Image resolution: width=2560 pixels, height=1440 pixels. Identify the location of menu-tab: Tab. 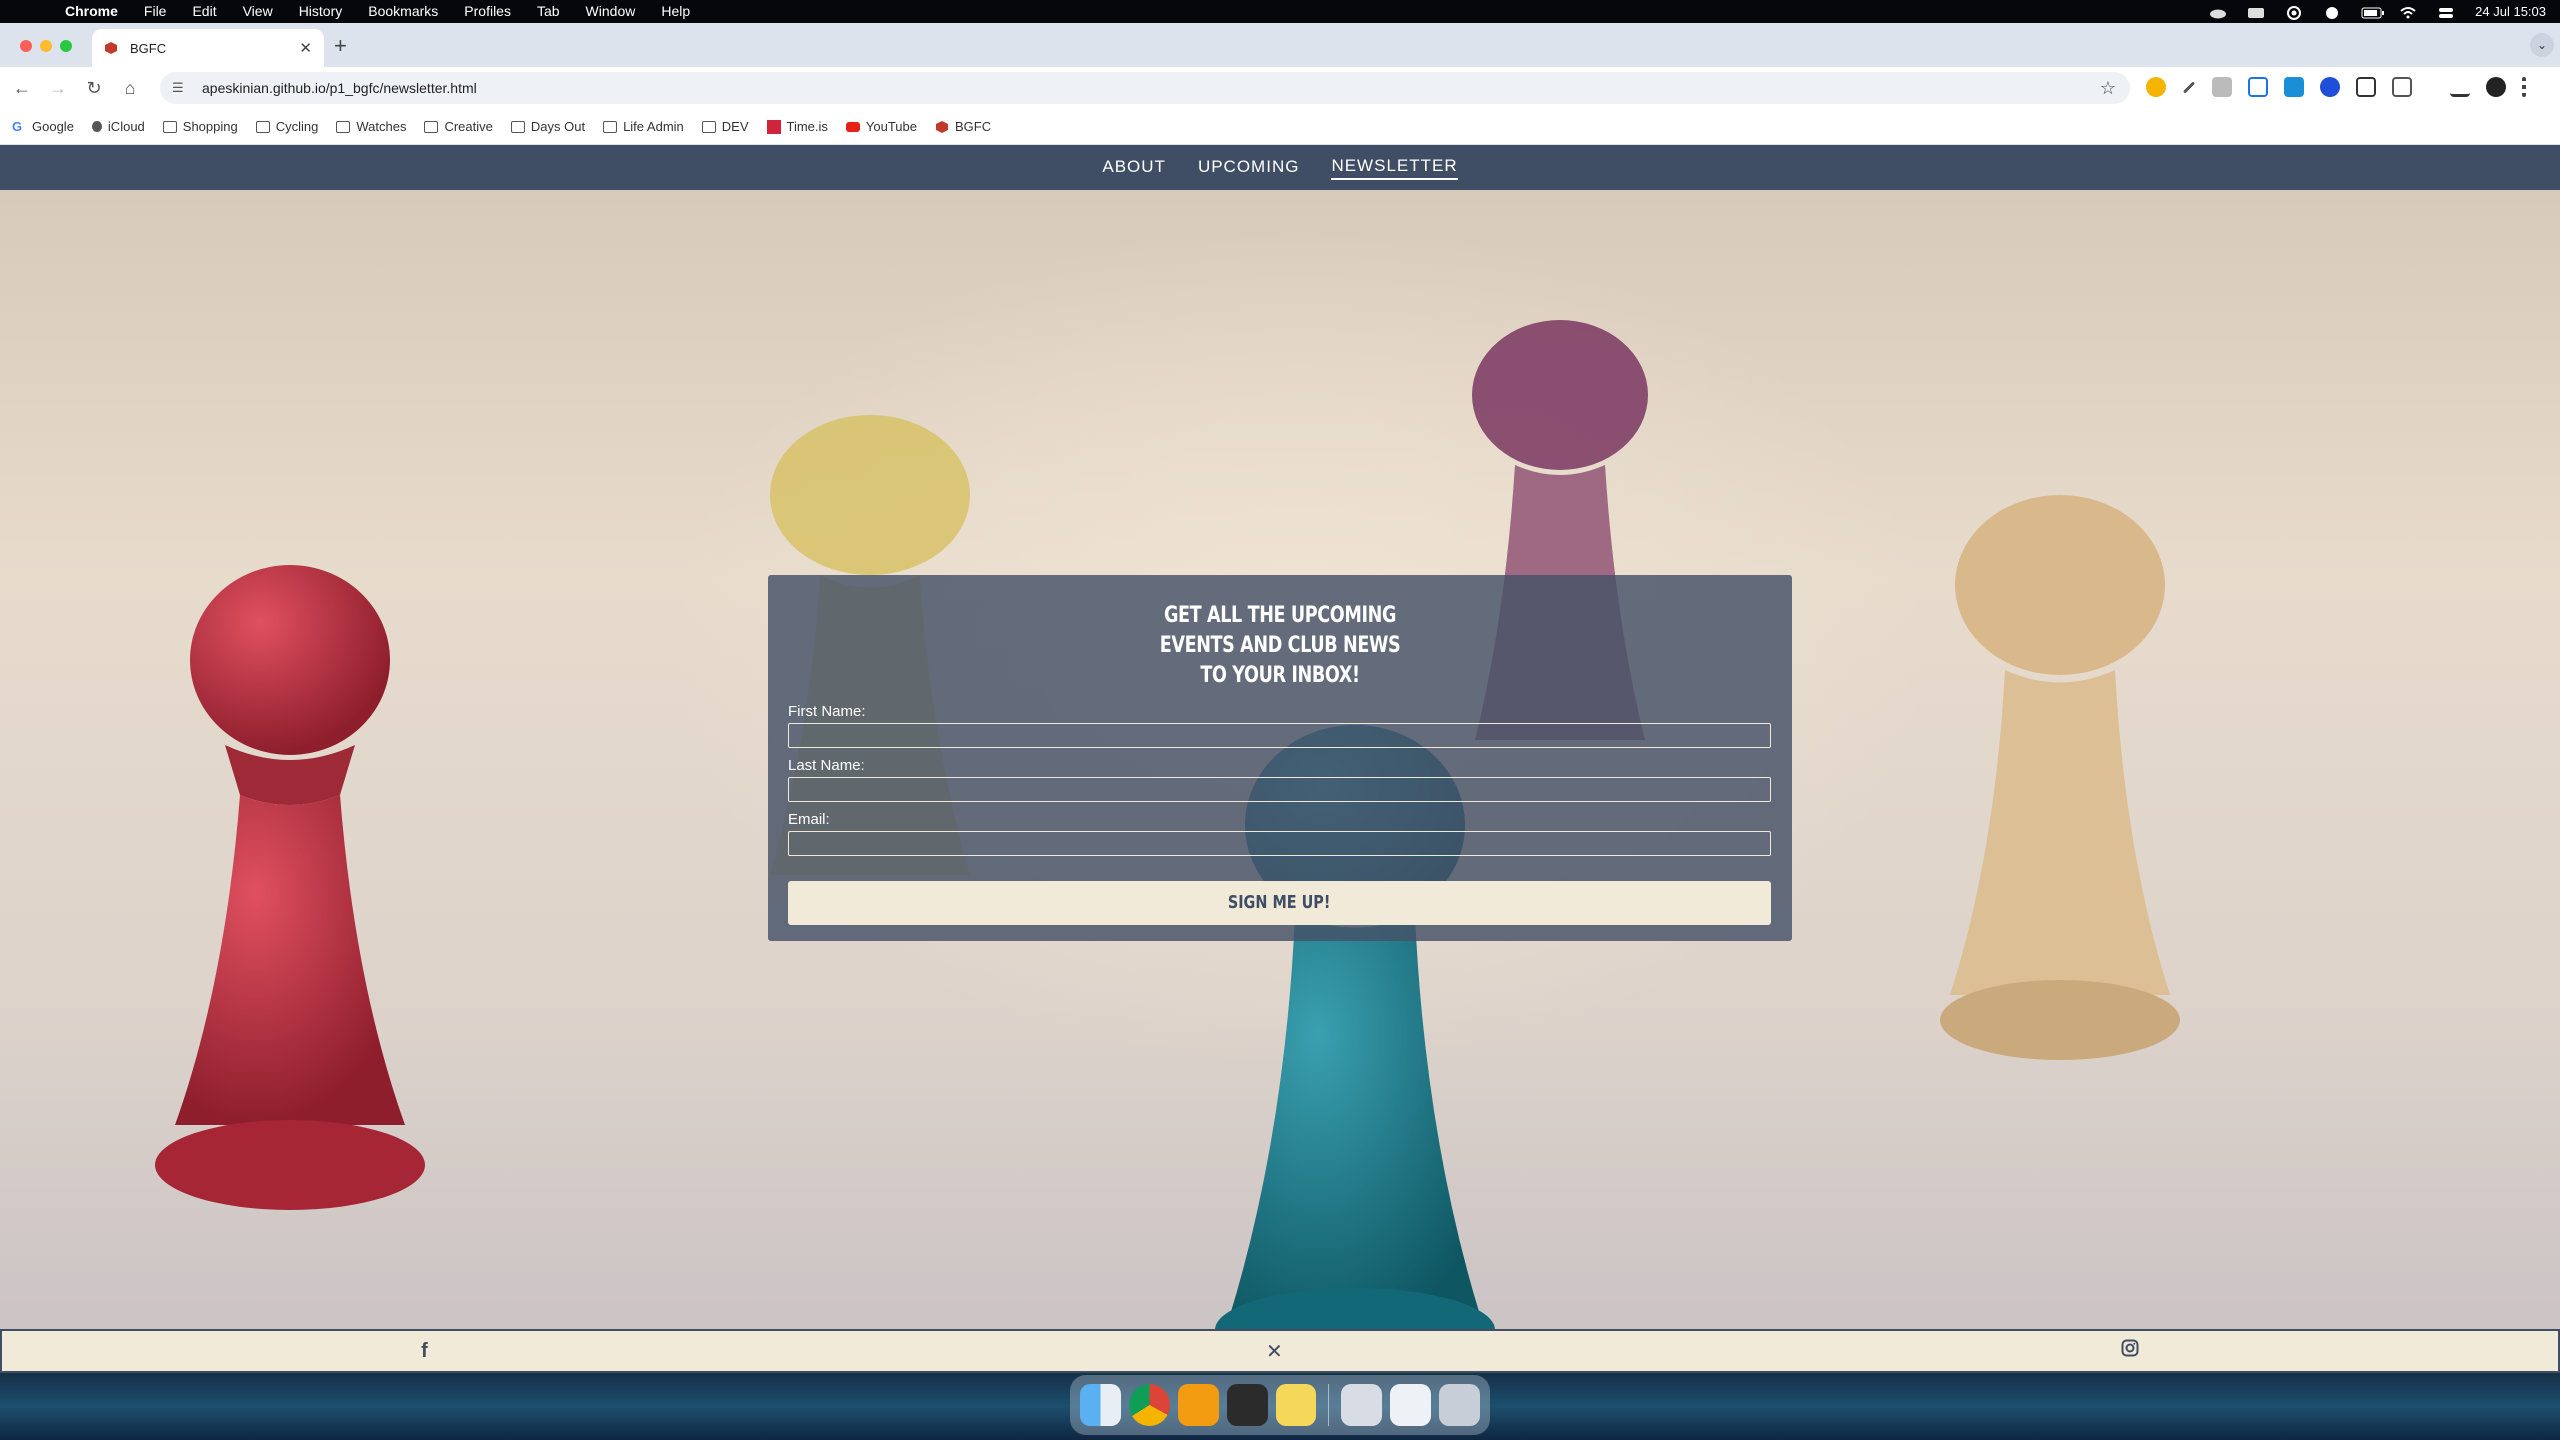
(548, 11).